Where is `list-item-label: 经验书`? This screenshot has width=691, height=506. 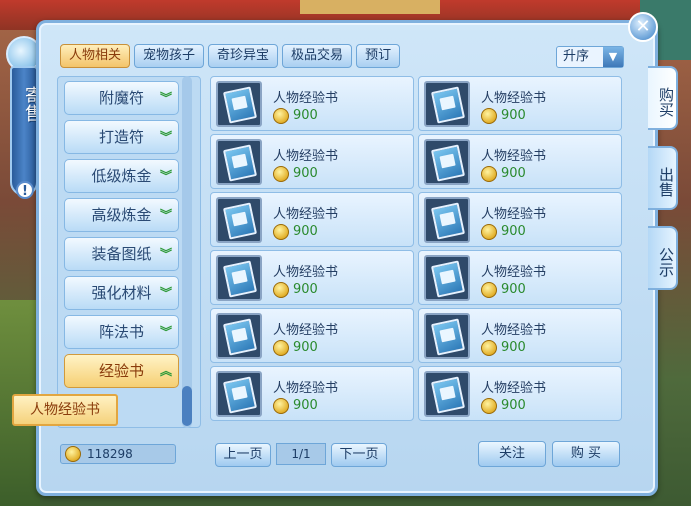 list-item-label: 经验书 is located at coordinates (121, 371).